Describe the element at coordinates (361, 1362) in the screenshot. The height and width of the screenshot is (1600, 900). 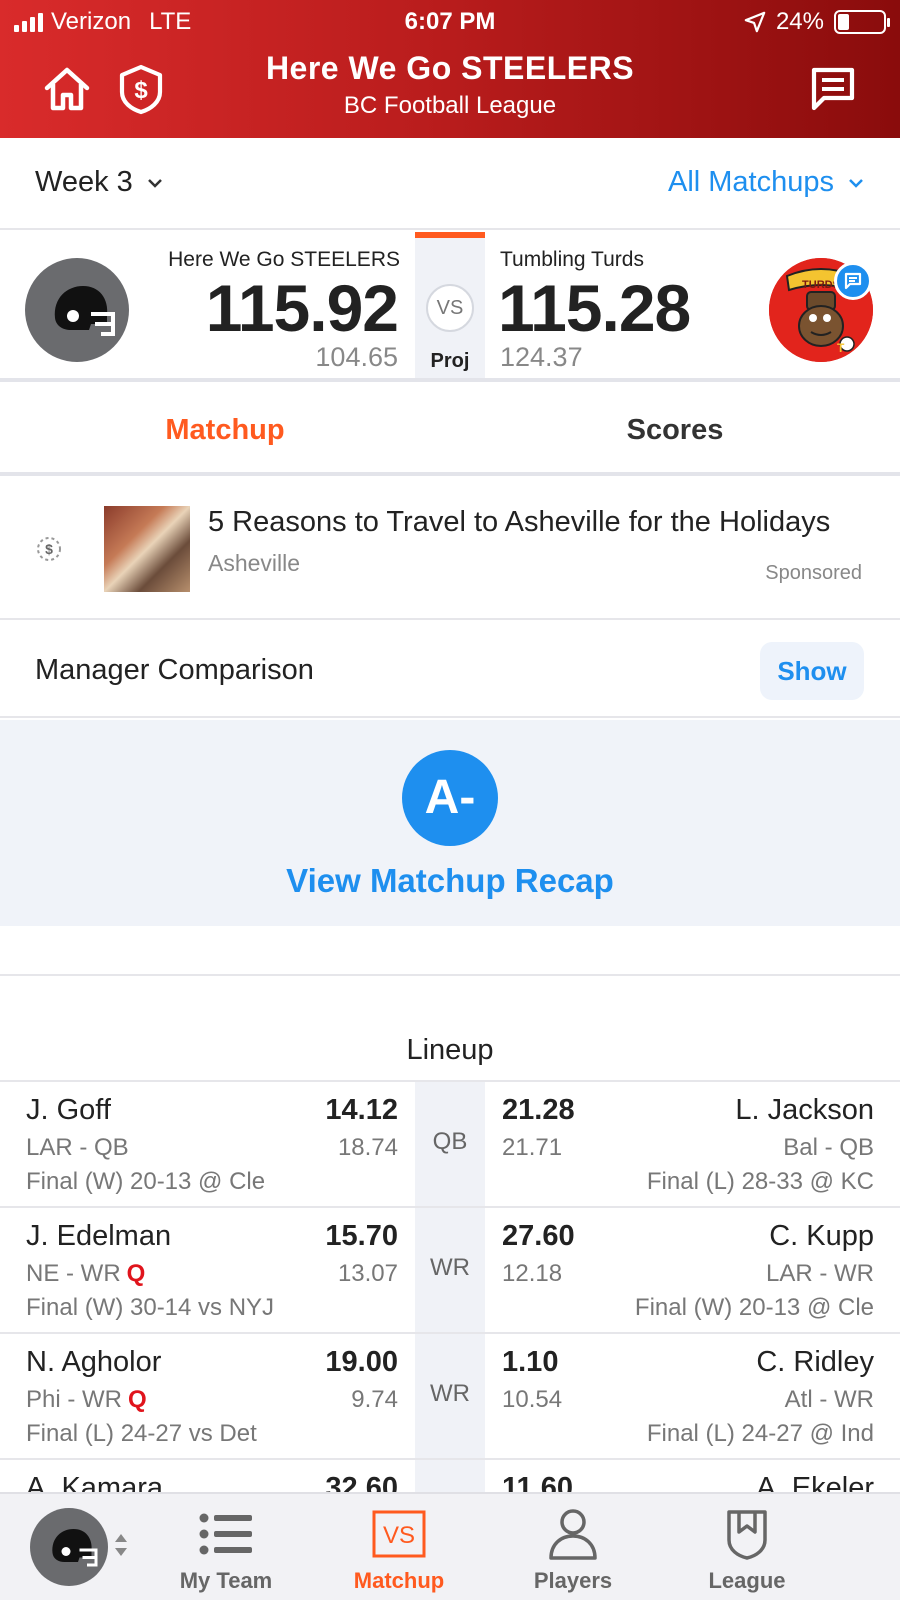
I see `player-points-left: 19.00` at that location.